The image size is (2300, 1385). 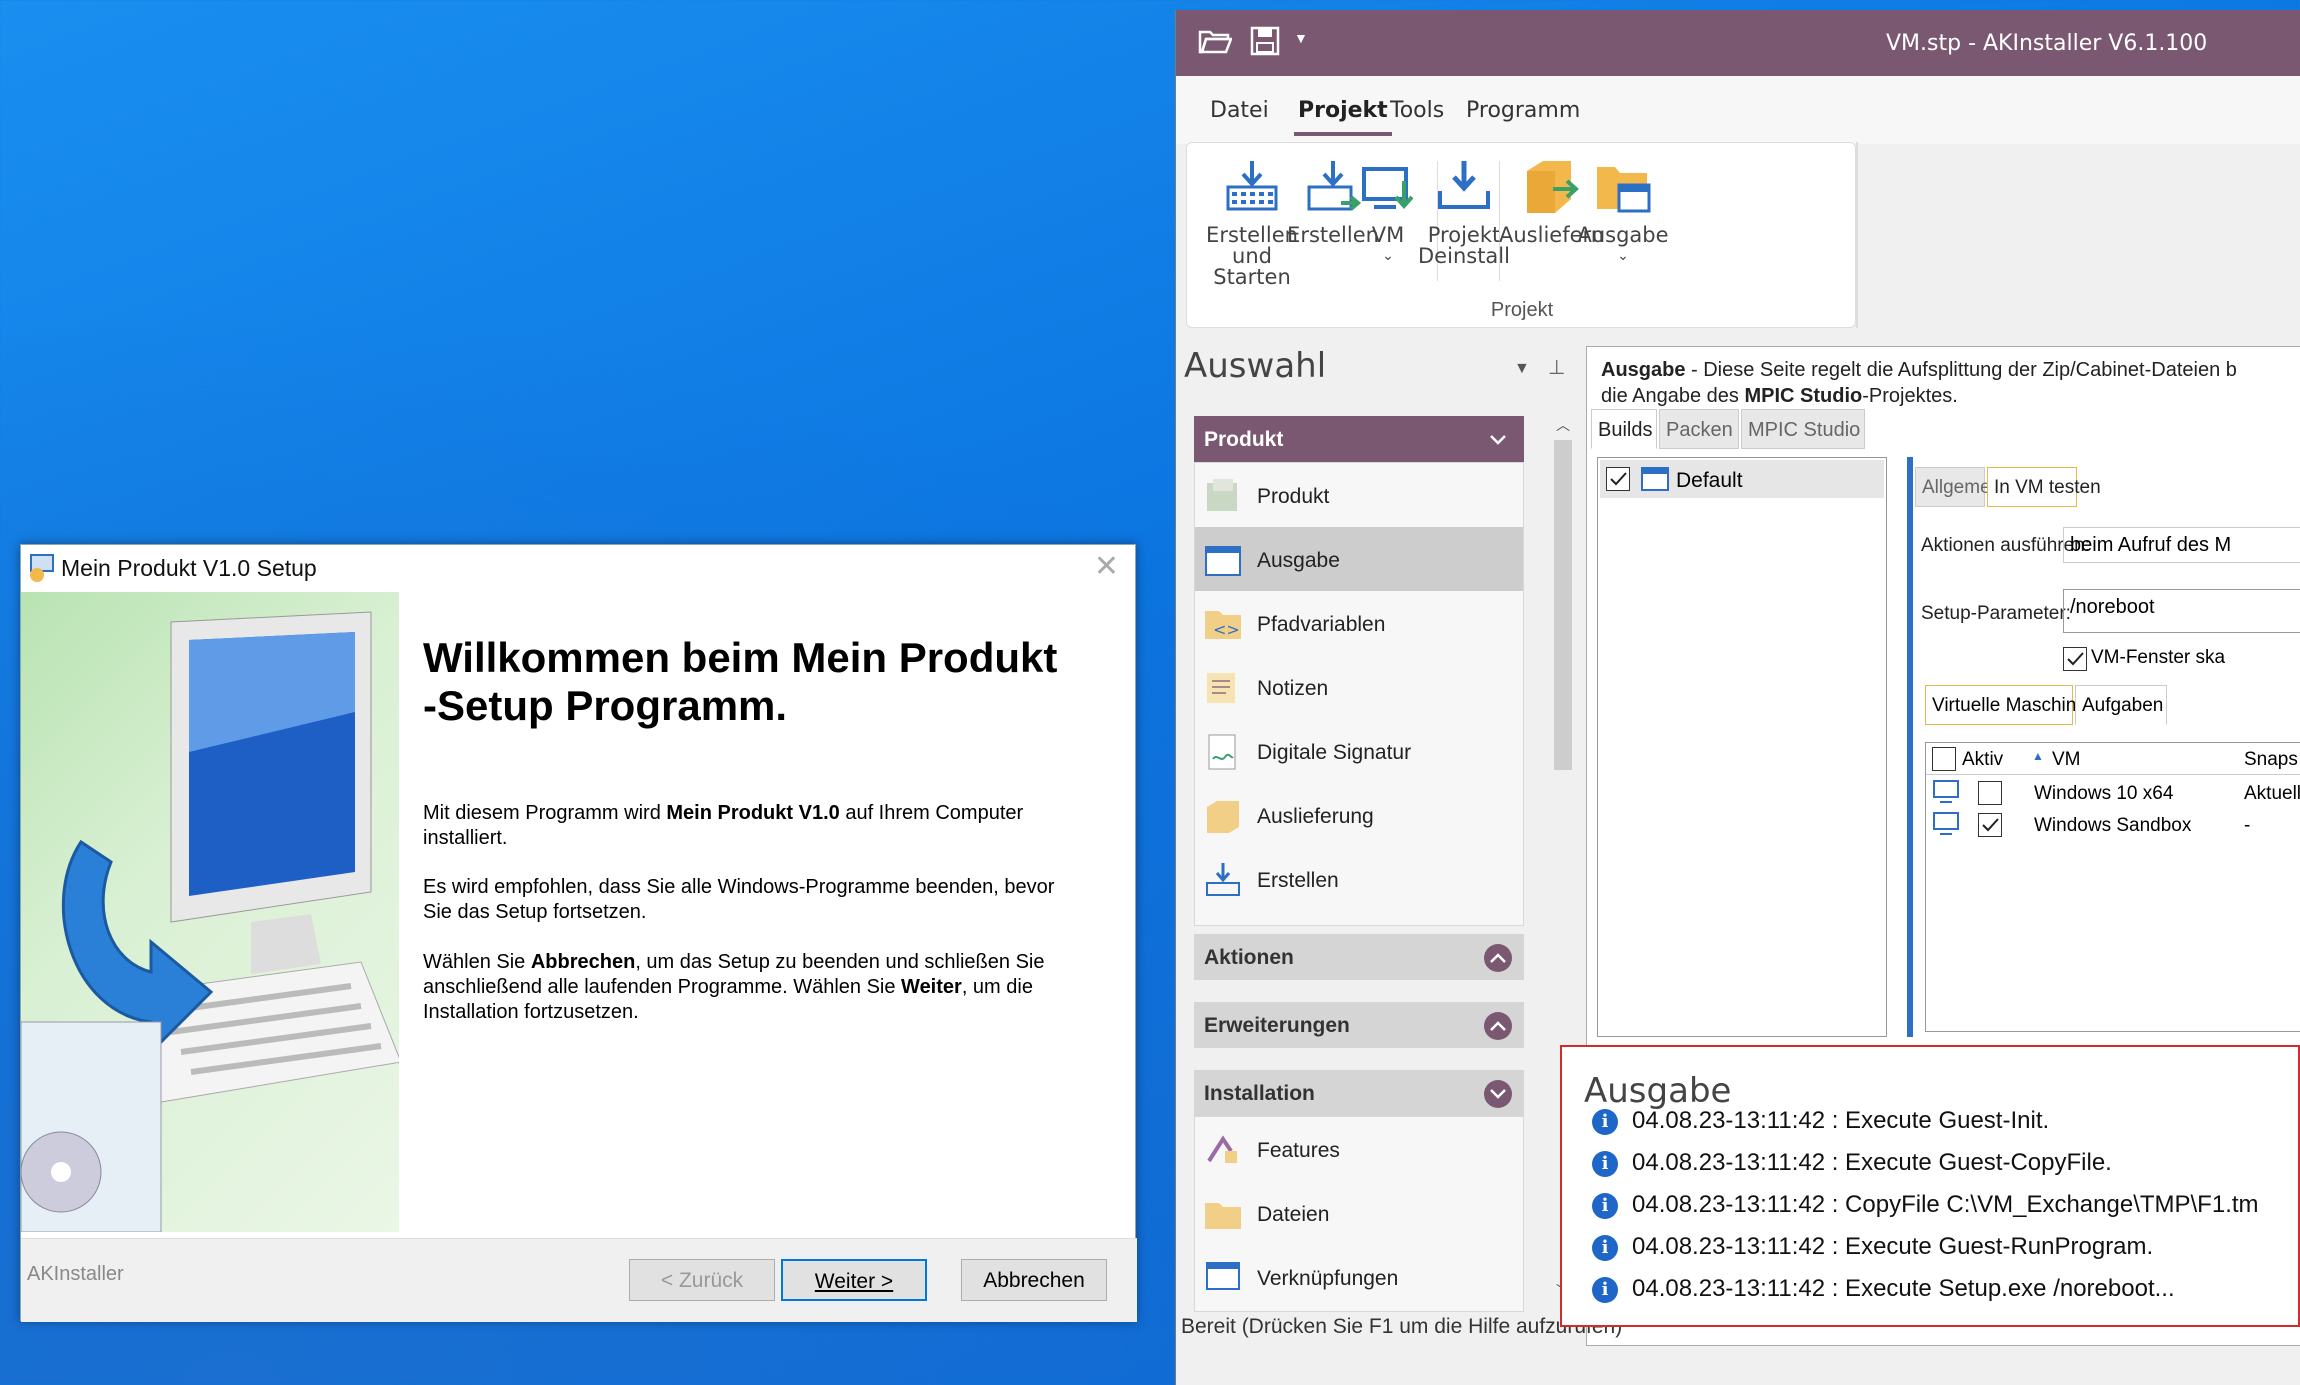 I want to click on nav-auslieferung: Auslieferung, so click(x=1359, y=815).